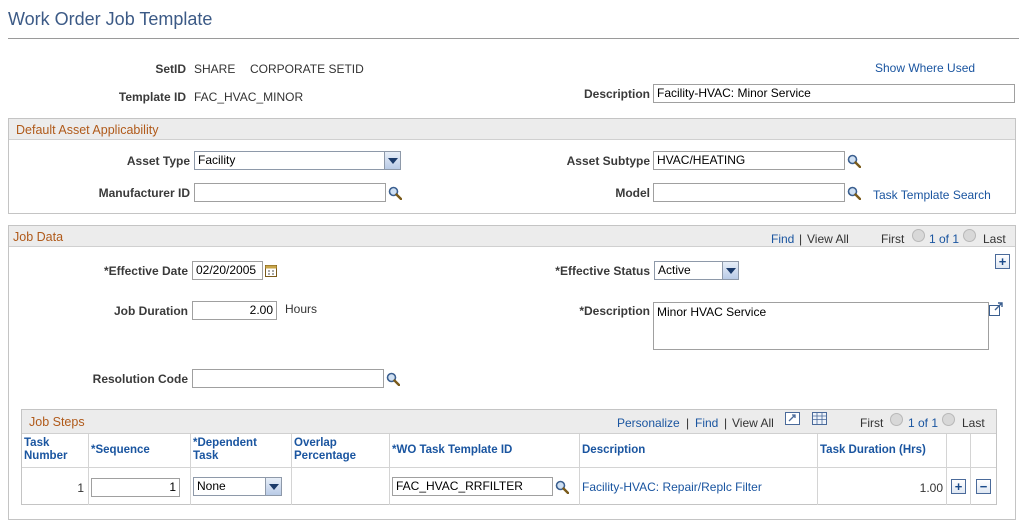 The image size is (1023, 524). Describe the element at coordinates (225, 449) in the screenshot. I see `column-header-dependent-task: *Dependent Task` at that location.